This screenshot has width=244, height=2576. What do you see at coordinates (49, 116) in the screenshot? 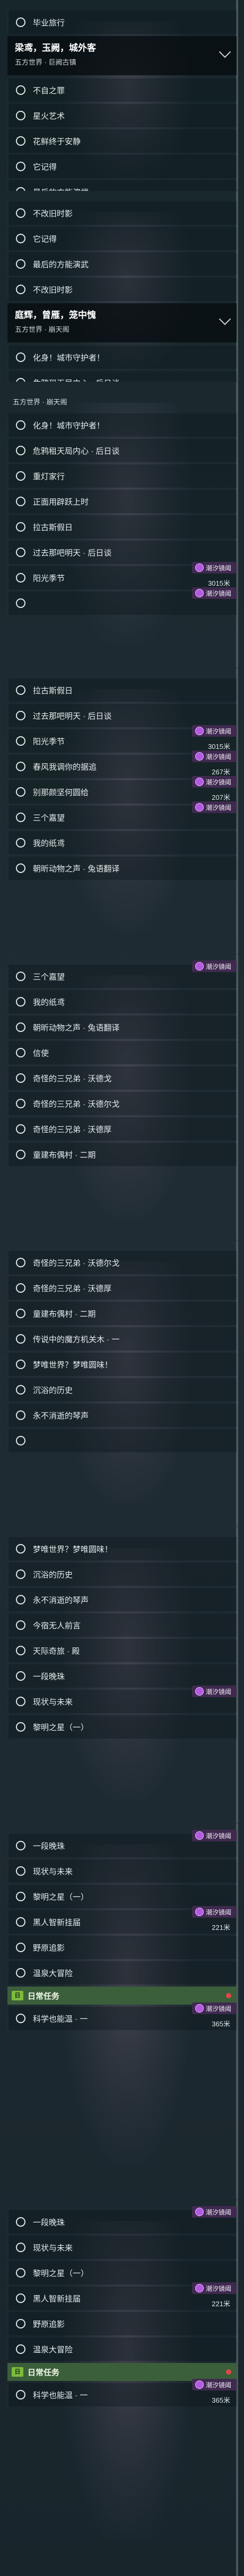
I see `quest-item-label: 星火艺术` at bounding box center [49, 116].